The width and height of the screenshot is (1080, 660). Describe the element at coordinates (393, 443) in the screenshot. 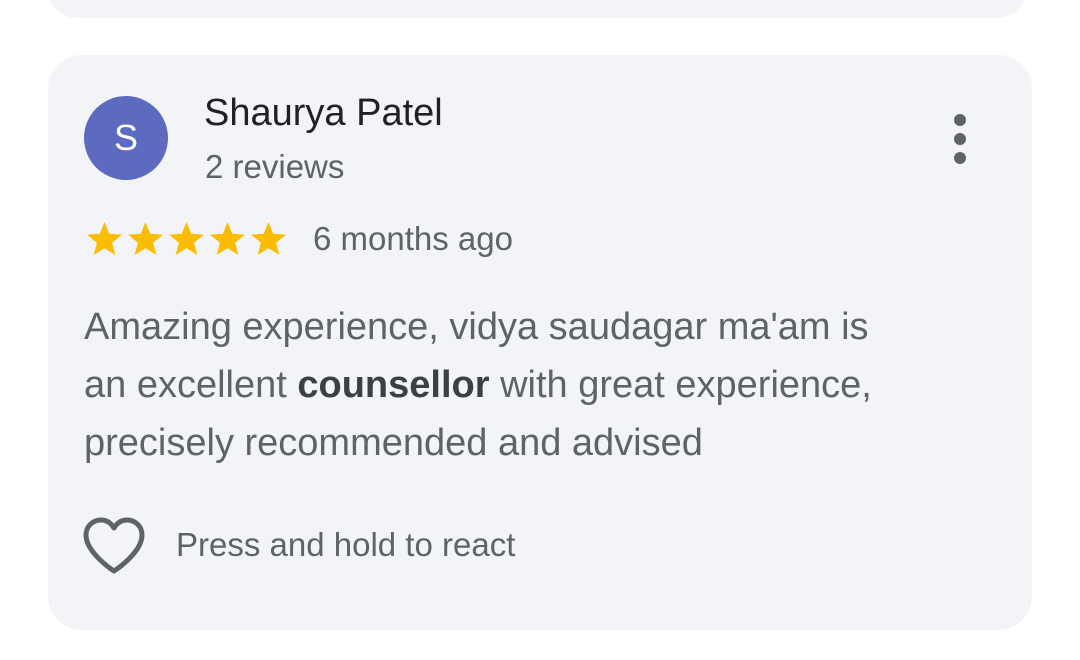

I see `review-text-line: precisely recommended and advised` at that location.